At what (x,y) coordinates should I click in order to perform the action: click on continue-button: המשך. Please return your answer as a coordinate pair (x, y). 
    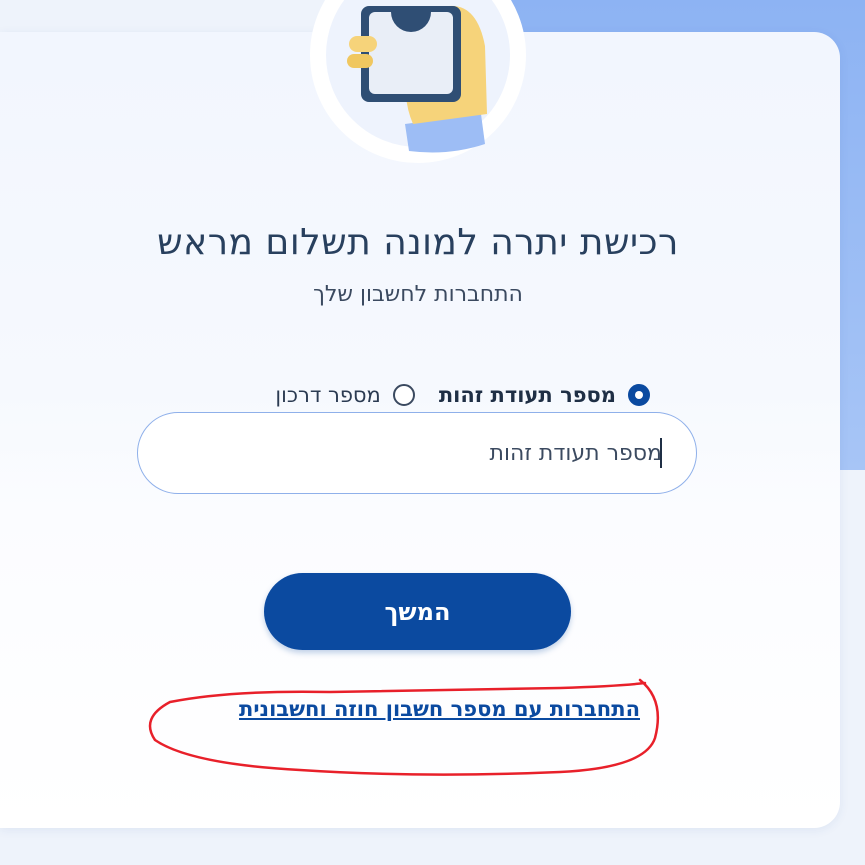
    Looking at the image, I should click on (417, 611).